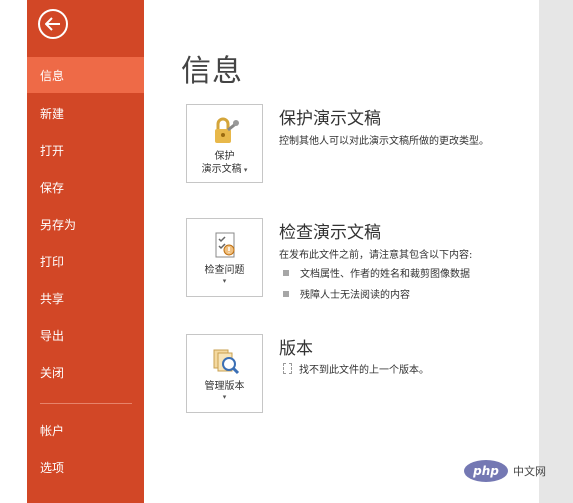 The width and height of the screenshot is (573, 503). What do you see at coordinates (13, 251) in the screenshot?
I see `left-gutter` at bounding box center [13, 251].